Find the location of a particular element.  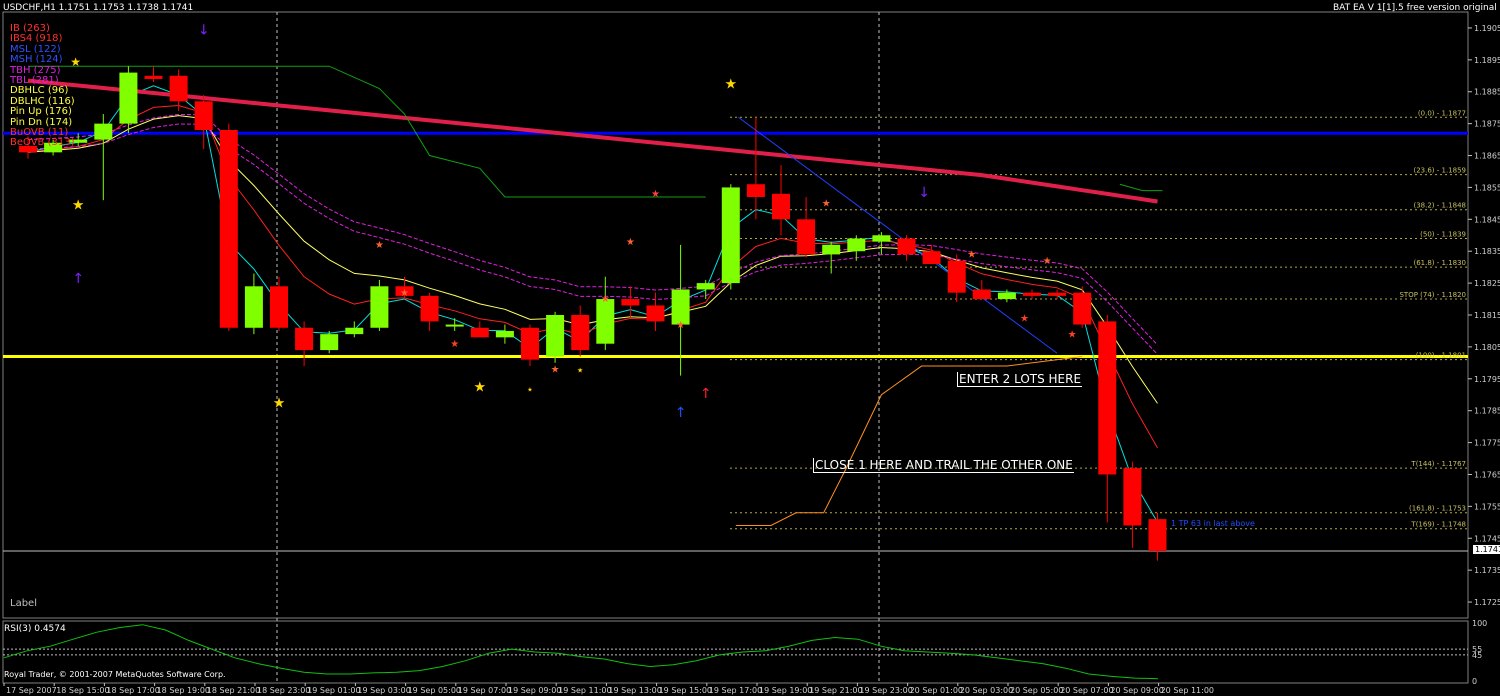

legend-item: BeOVB (313) is located at coordinates (42, 143).